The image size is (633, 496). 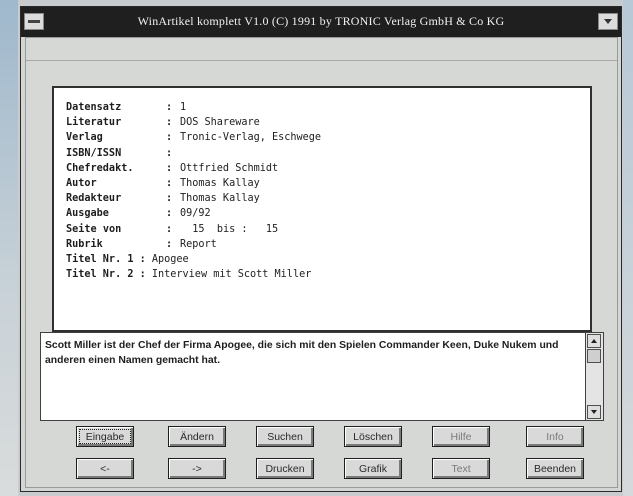 What do you see at coordinates (100, 275) in the screenshot?
I see `field-label: Titel Nr. 2` at bounding box center [100, 275].